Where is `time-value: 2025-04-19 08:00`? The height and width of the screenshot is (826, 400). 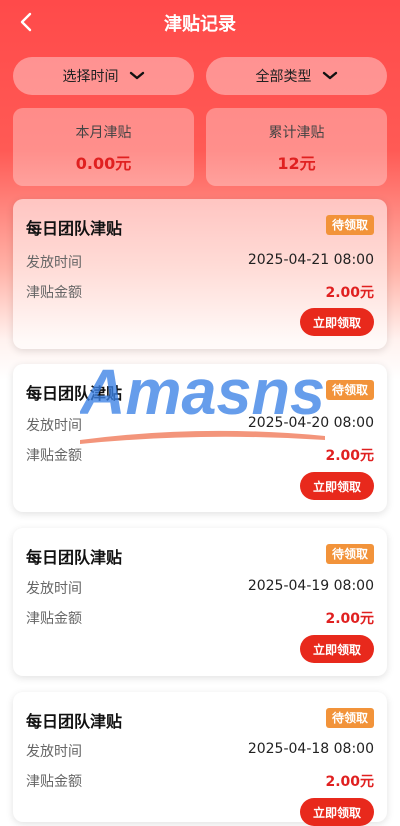
time-value: 2025-04-19 08:00 is located at coordinates (310, 586).